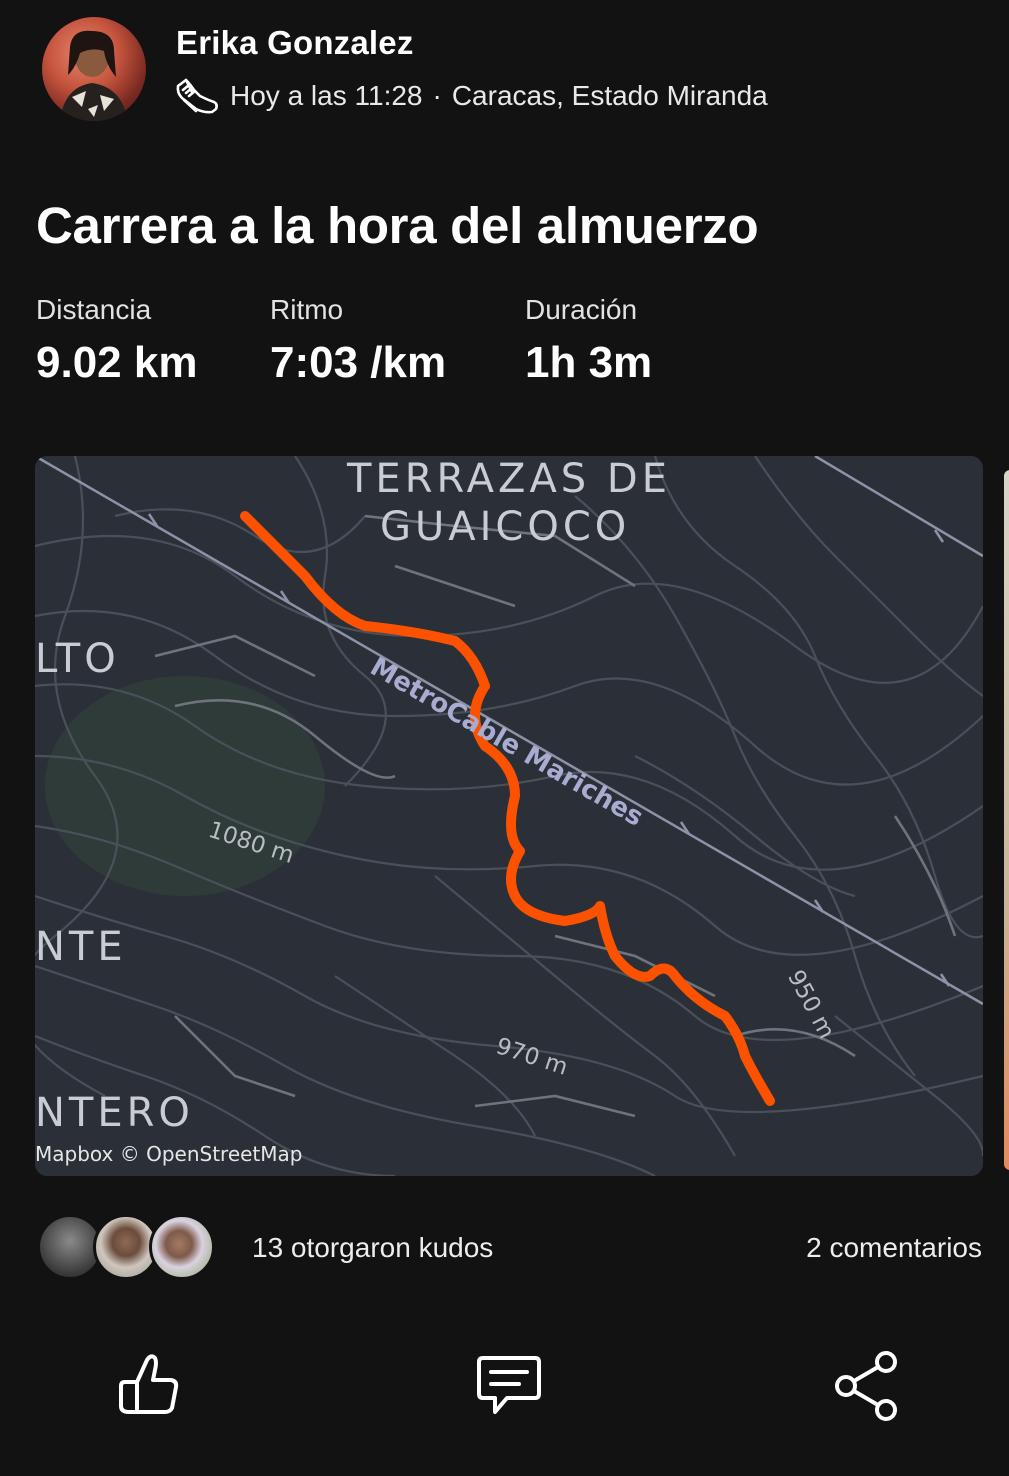 The width and height of the screenshot is (1009, 1476). What do you see at coordinates (358, 362) in the screenshot?
I see `stat-value: 7:03 /km` at bounding box center [358, 362].